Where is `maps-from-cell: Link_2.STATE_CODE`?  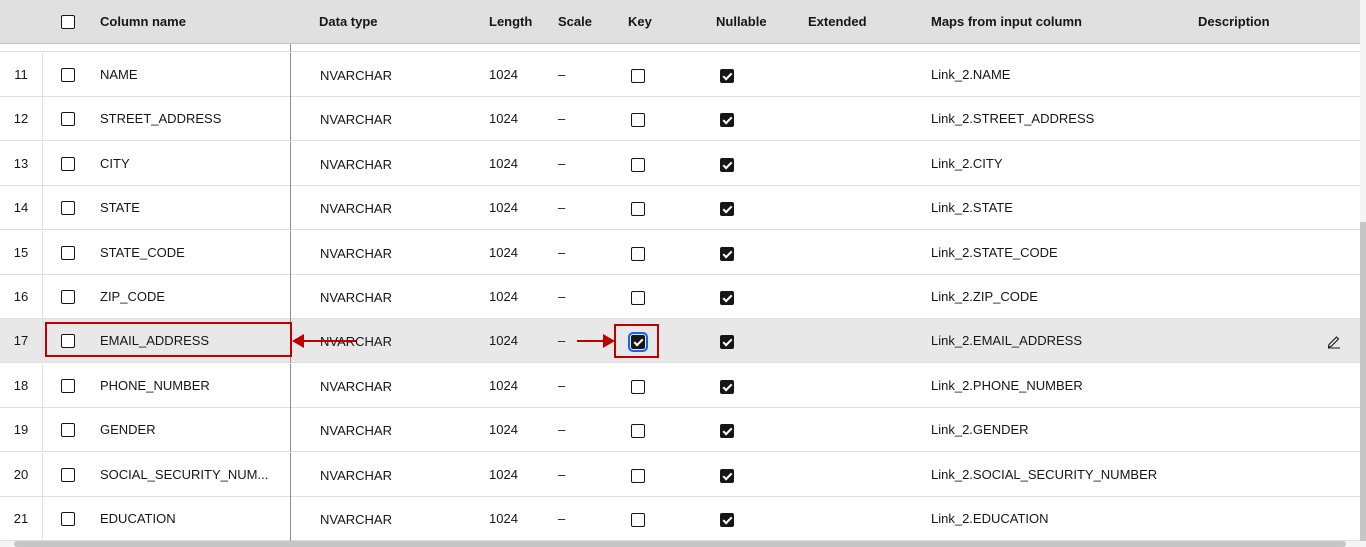
maps-from-cell: Link_2.STATE_CODE is located at coordinates (994, 253).